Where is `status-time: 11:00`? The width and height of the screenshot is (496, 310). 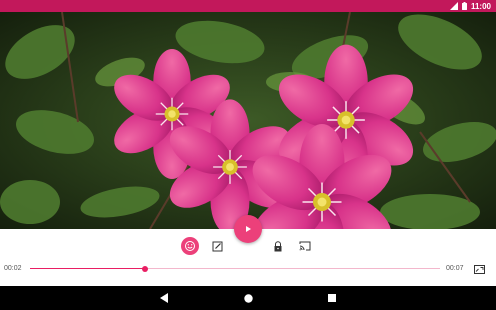
status-time: 11:00 is located at coordinates (480, 6).